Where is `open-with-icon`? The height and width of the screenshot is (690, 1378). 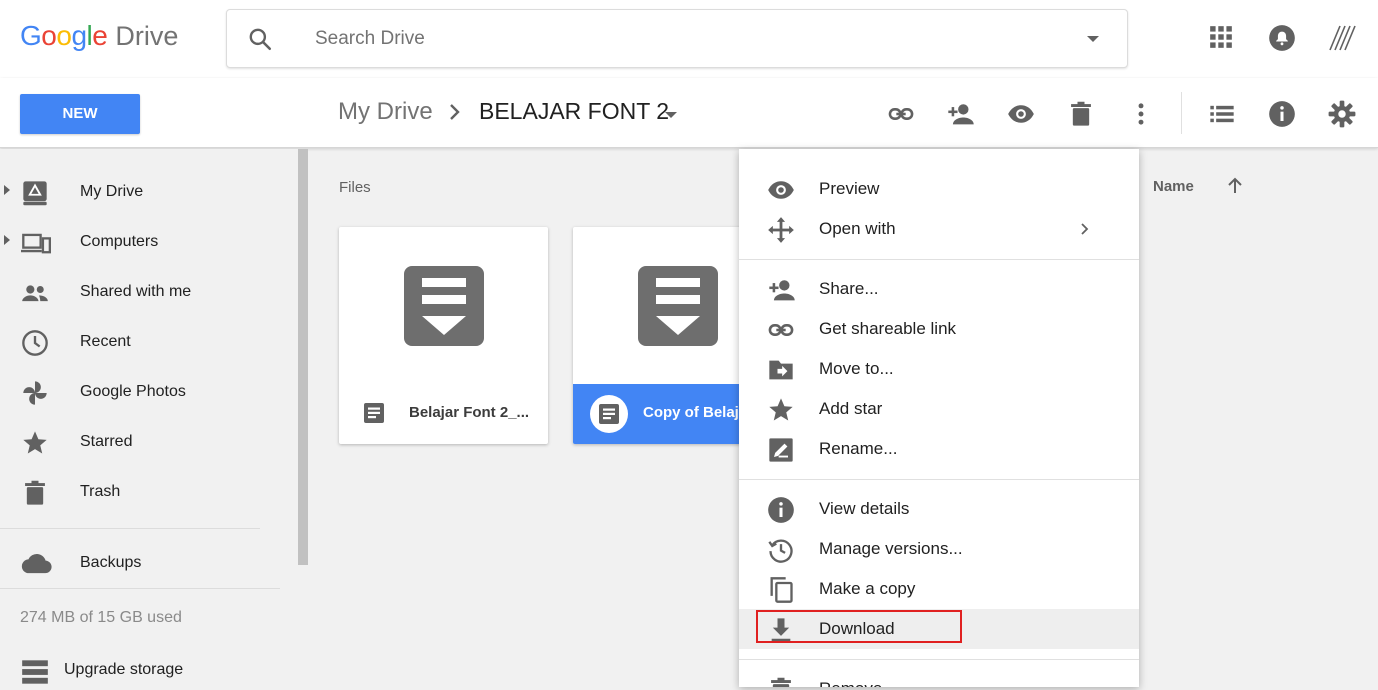
open-with-icon is located at coordinates (781, 230).